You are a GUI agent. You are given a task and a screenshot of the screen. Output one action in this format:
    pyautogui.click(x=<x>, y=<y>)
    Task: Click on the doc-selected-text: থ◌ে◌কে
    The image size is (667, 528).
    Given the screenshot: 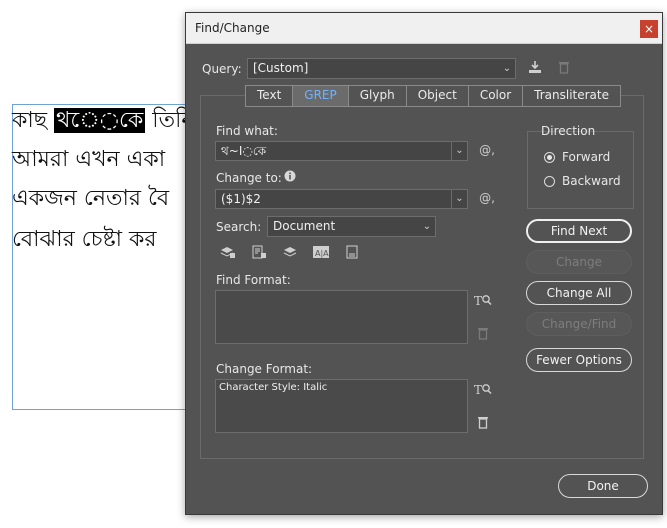 What is the action you would take?
    pyautogui.click(x=100, y=120)
    